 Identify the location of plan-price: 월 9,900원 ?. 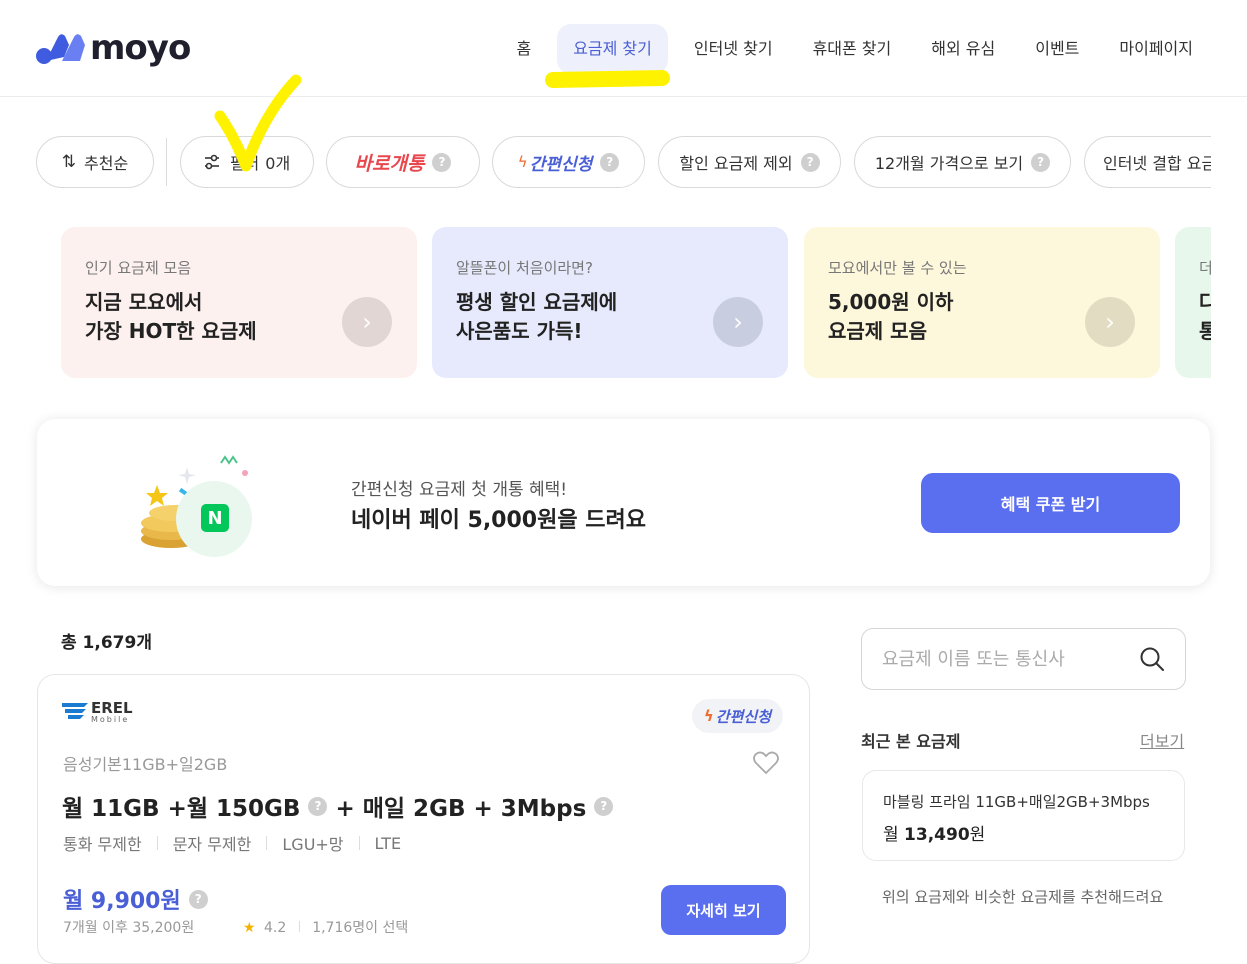
(135, 899).